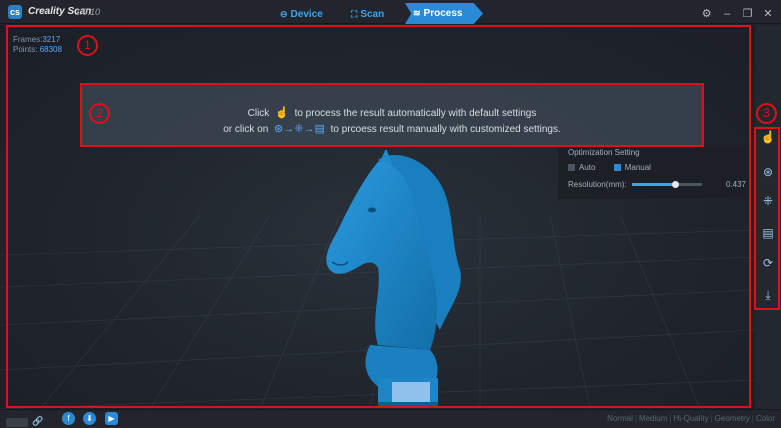 The height and width of the screenshot is (428, 781). Describe the element at coordinates (246, 129) in the screenshot. I see `hint-click-on-text: or click on` at that location.